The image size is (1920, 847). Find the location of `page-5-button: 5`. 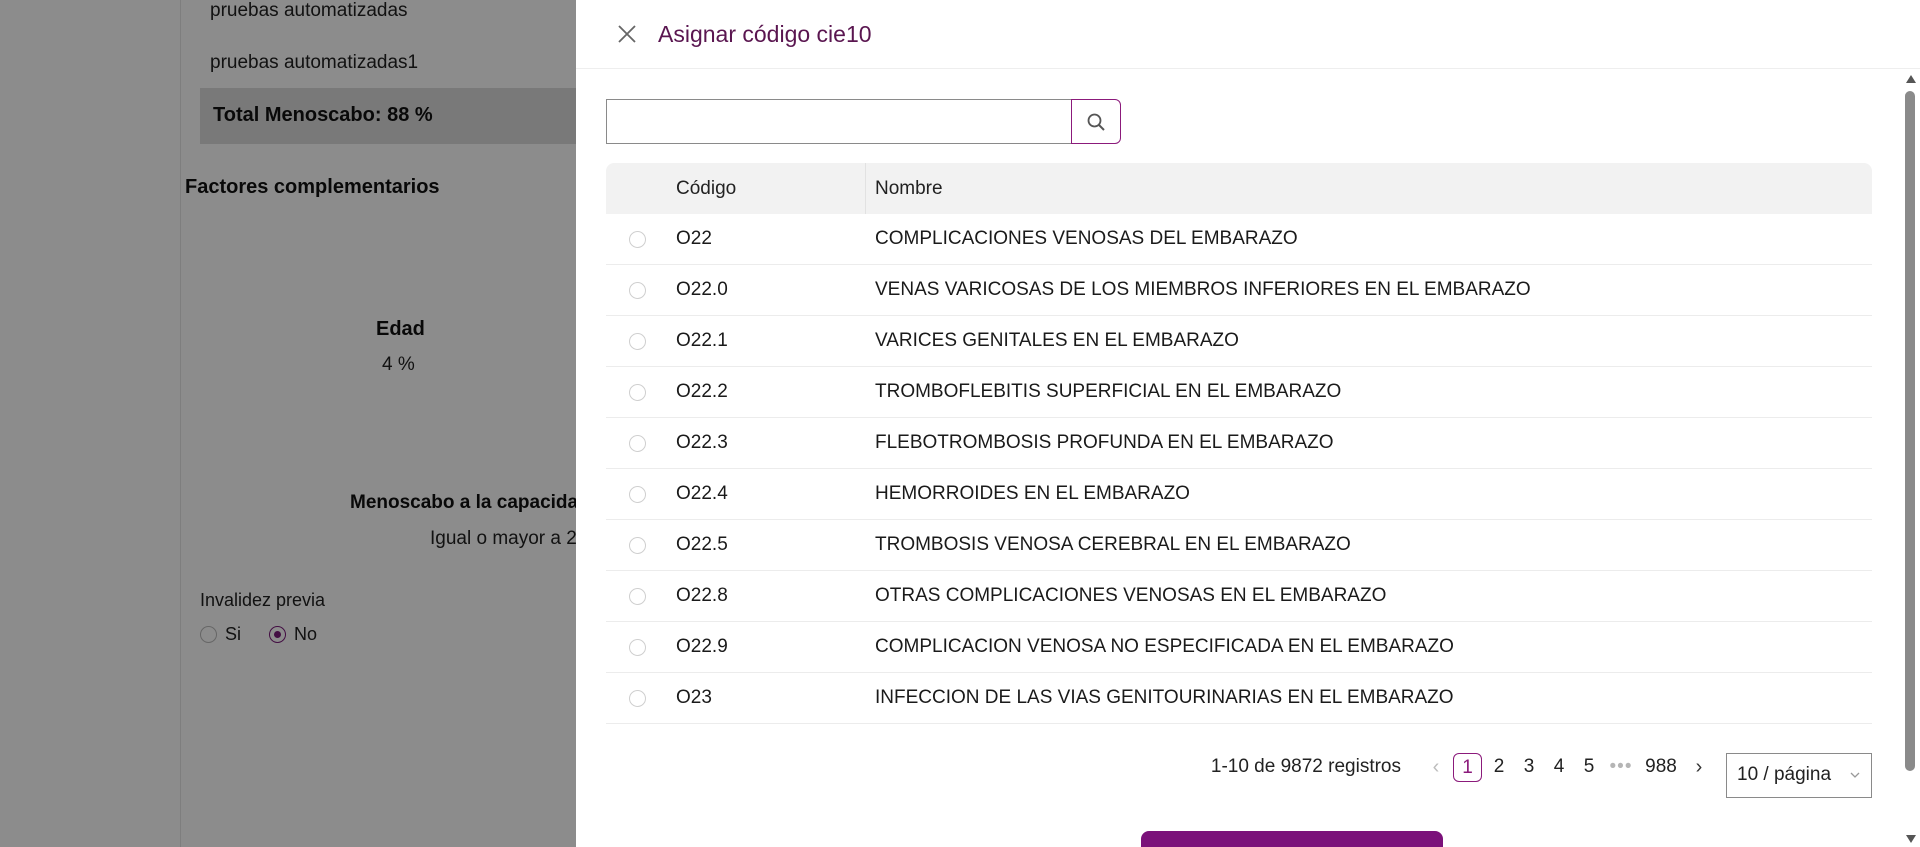

page-5-button: 5 is located at coordinates (1589, 767).